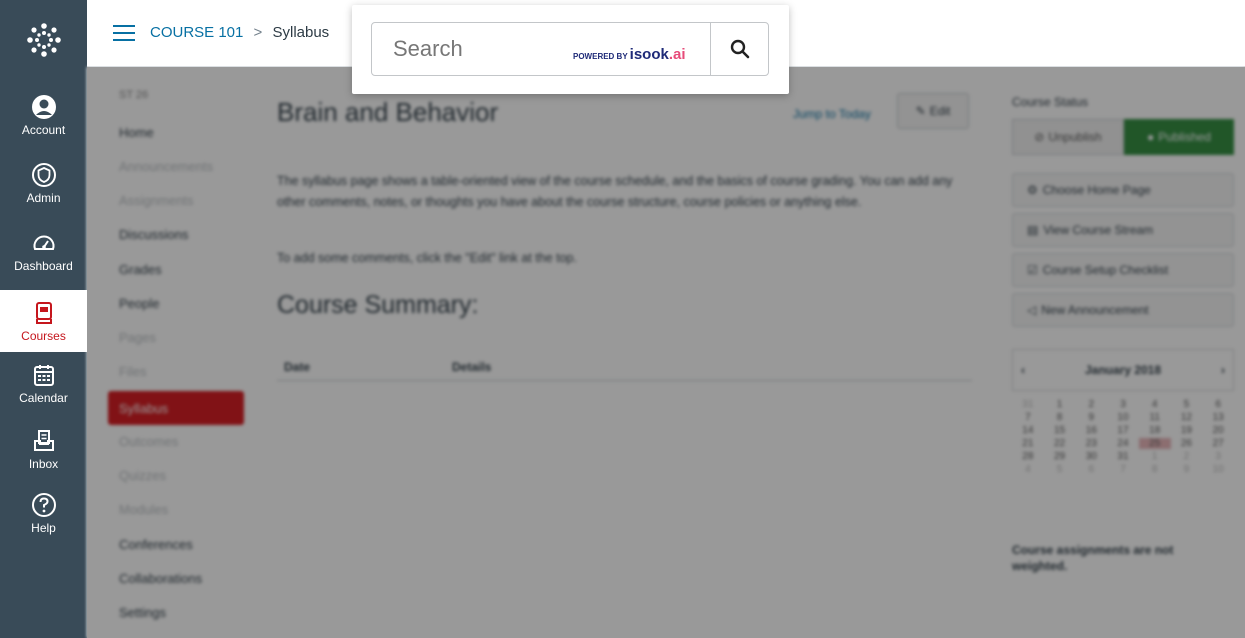 The image size is (1245, 638). What do you see at coordinates (43, 335) in the screenshot?
I see `nav-courses-label: Courses` at bounding box center [43, 335].